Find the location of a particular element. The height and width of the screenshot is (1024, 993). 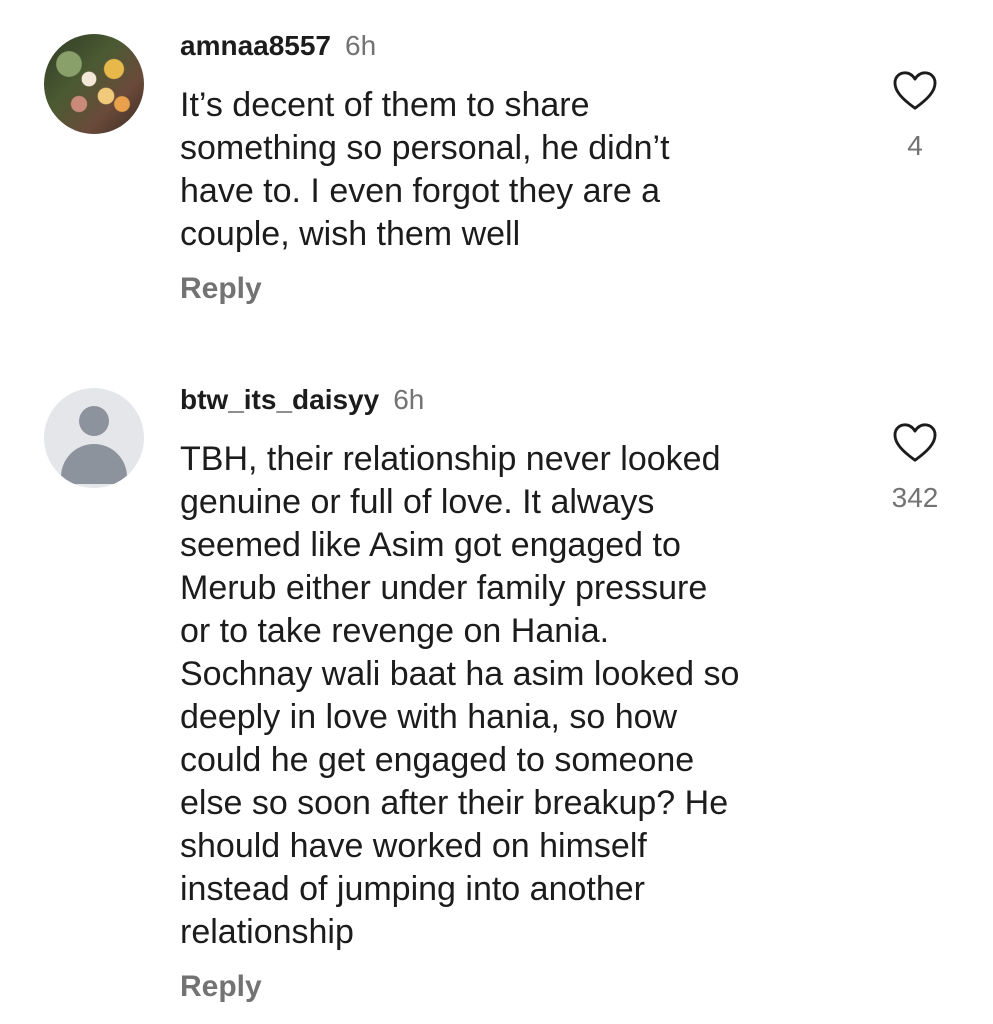

comment-line: couple, wish them well is located at coordinates (350, 234).